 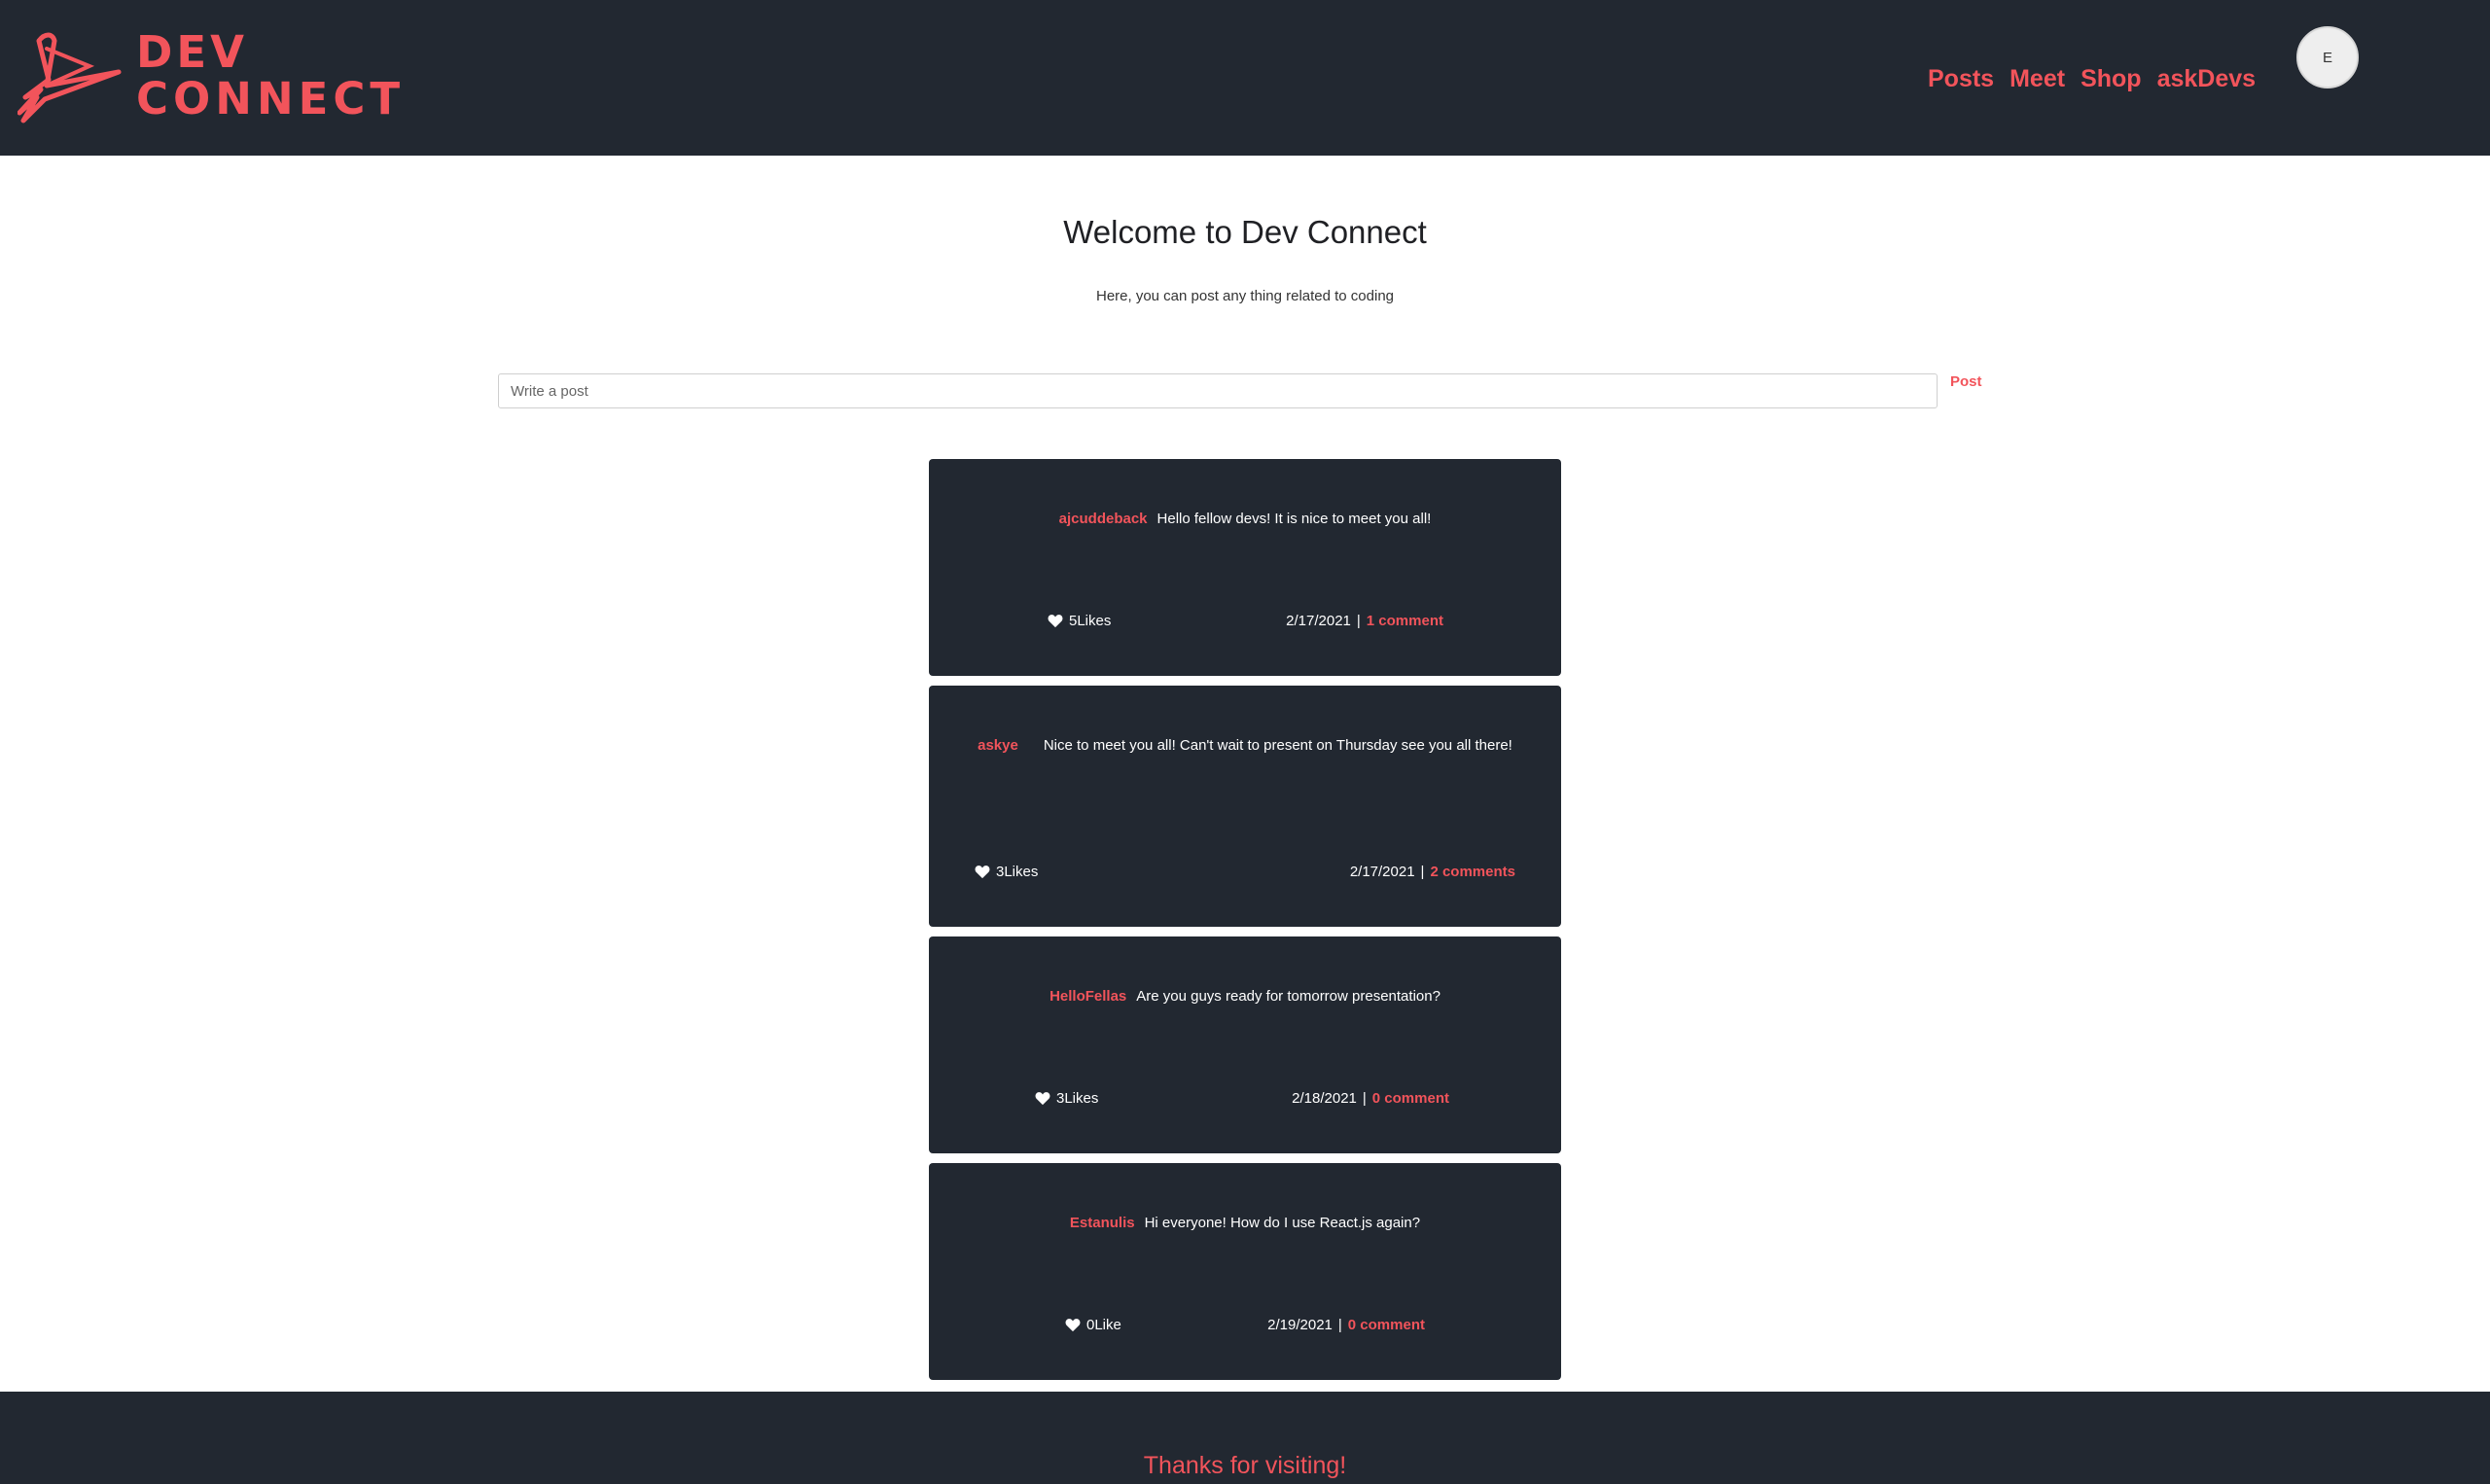 What do you see at coordinates (1961, 79) in the screenshot?
I see `nav-posts: Posts` at bounding box center [1961, 79].